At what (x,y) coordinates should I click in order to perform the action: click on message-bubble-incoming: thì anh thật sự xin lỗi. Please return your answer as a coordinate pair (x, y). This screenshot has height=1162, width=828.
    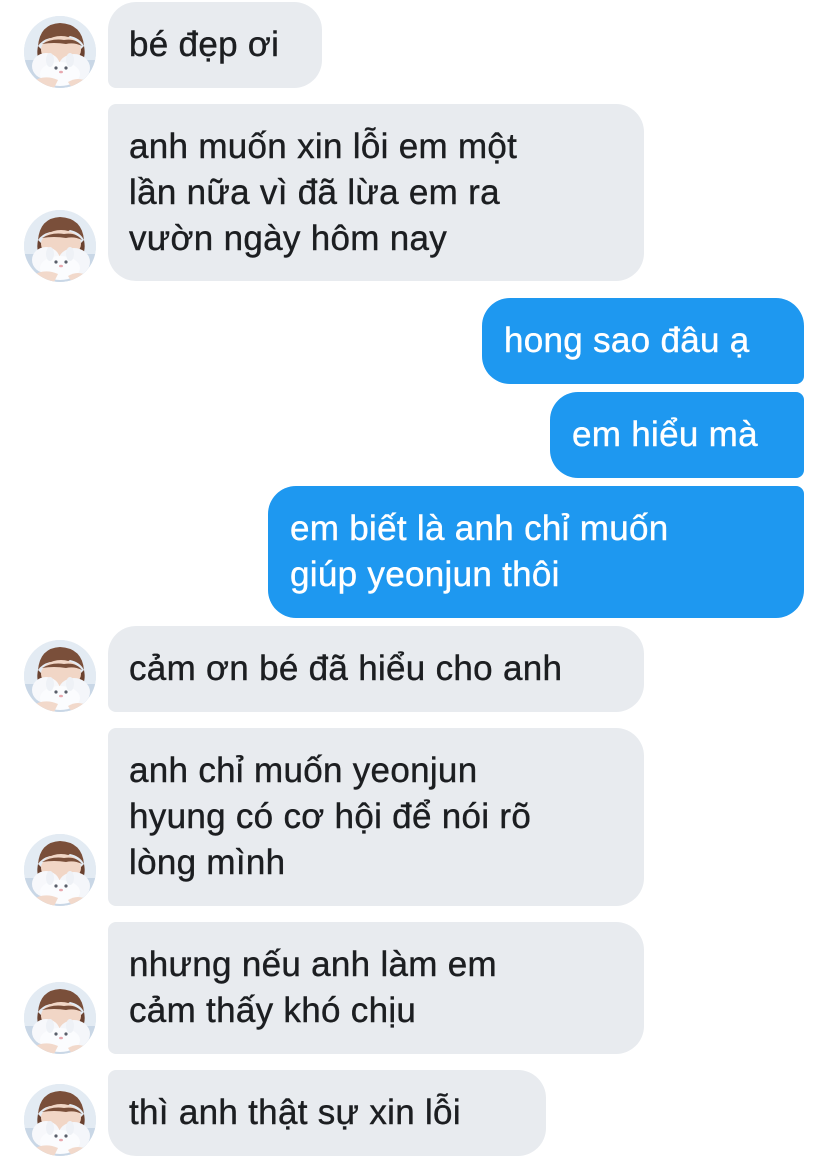
    Looking at the image, I should click on (327, 1113).